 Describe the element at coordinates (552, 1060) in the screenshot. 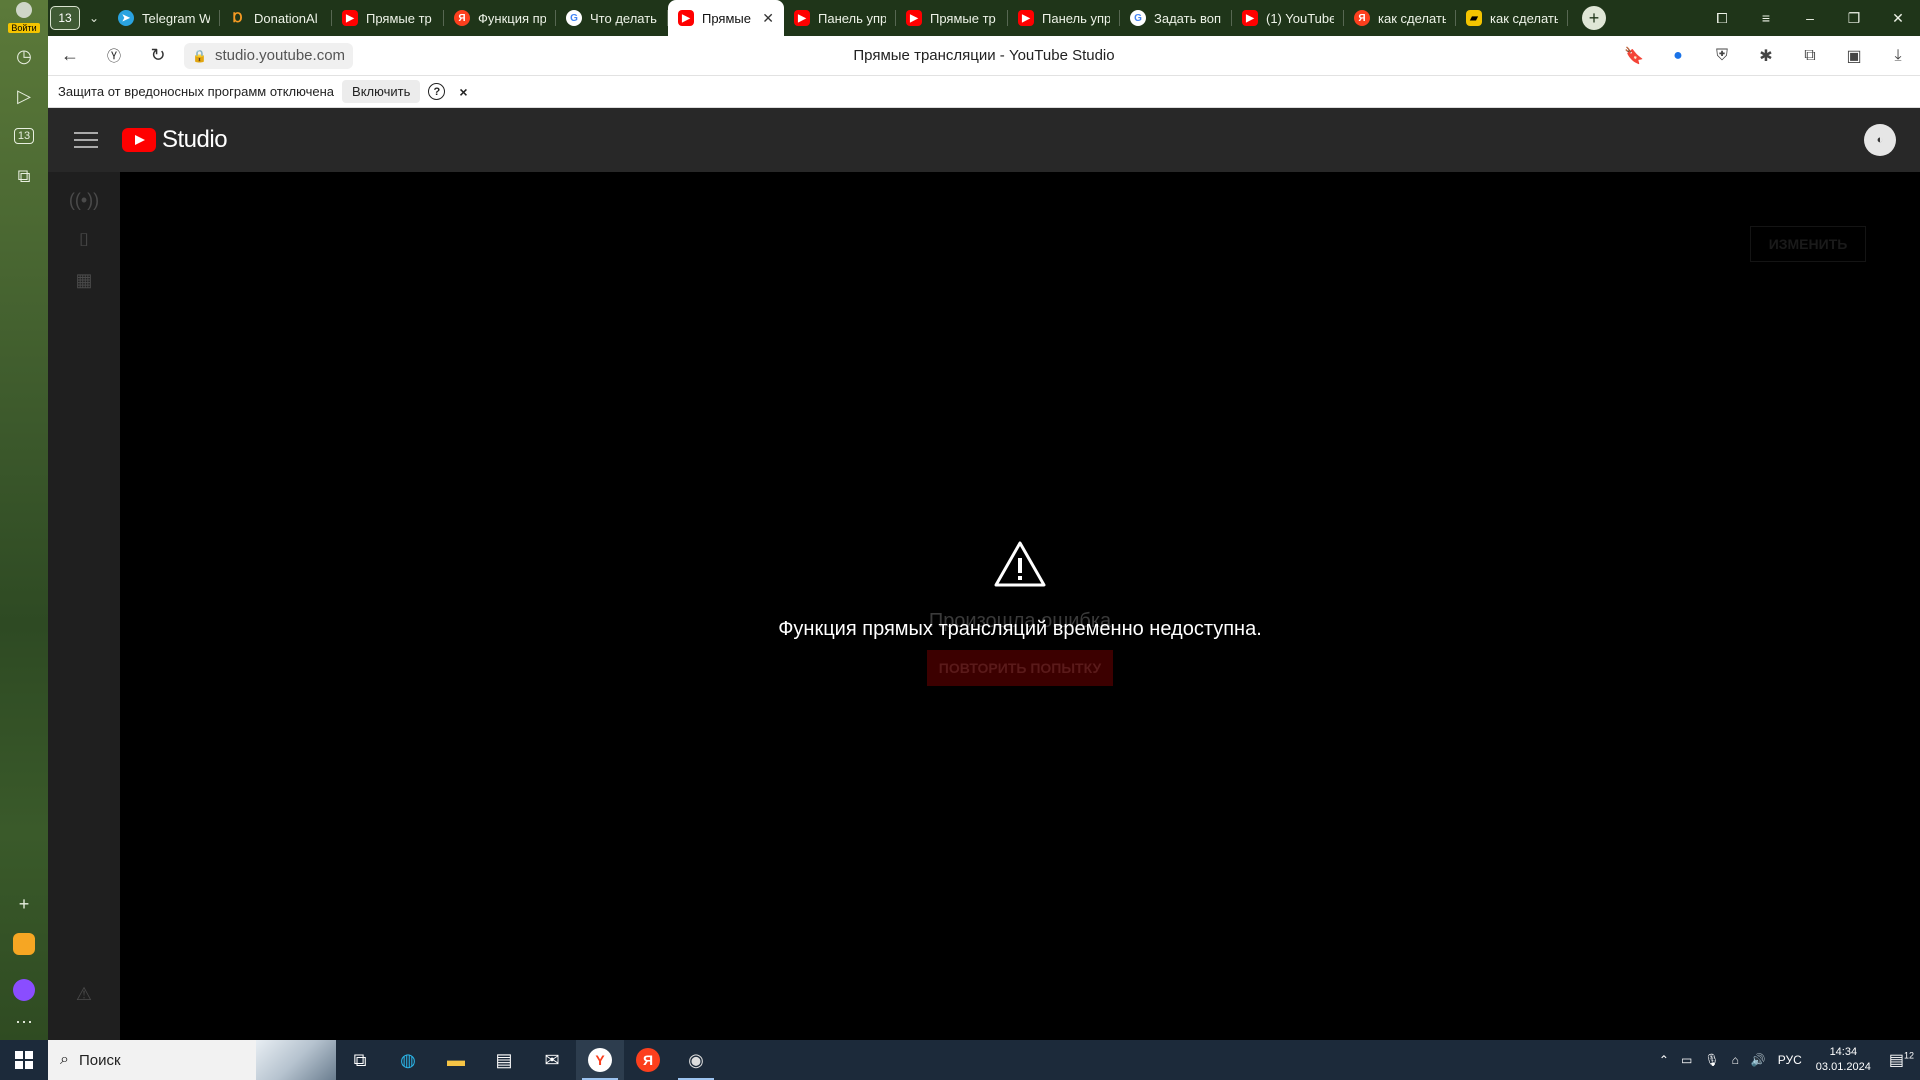

I see `mail-icon: ✉` at that location.